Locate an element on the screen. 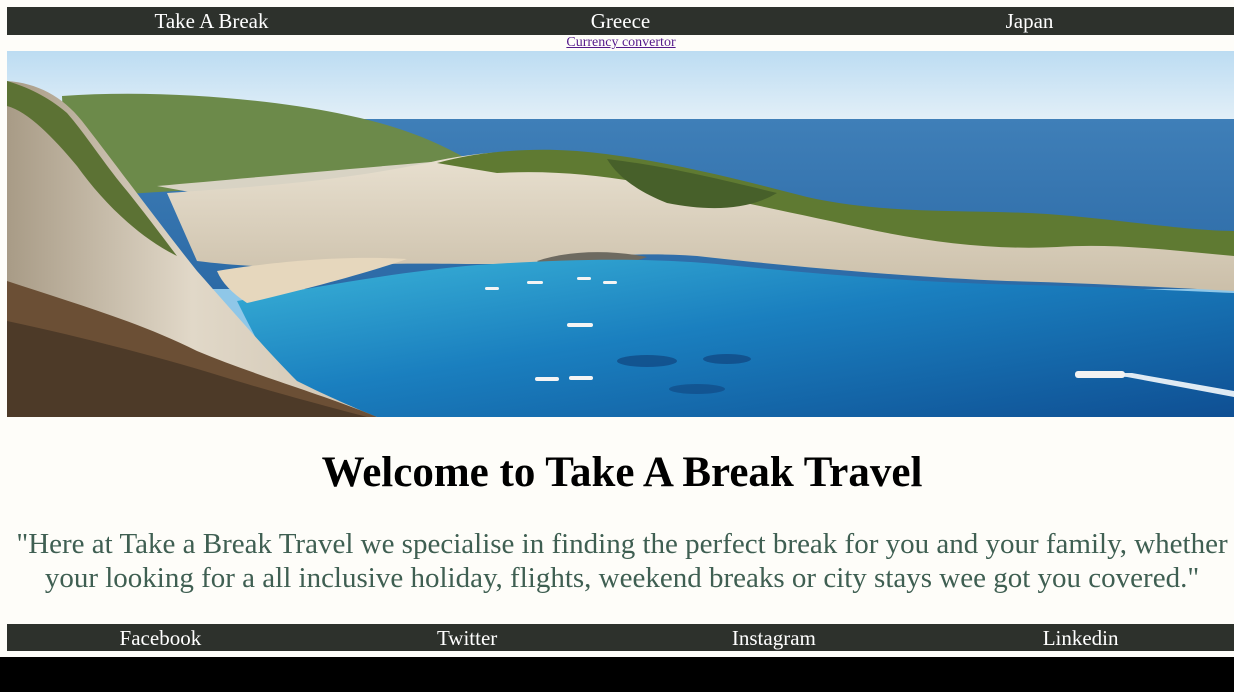 The width and height of the screenshot is (1234, 692). footer-social-bar: Facebook Twitter Instagram Linkedin is located at coordinates (620, 637).